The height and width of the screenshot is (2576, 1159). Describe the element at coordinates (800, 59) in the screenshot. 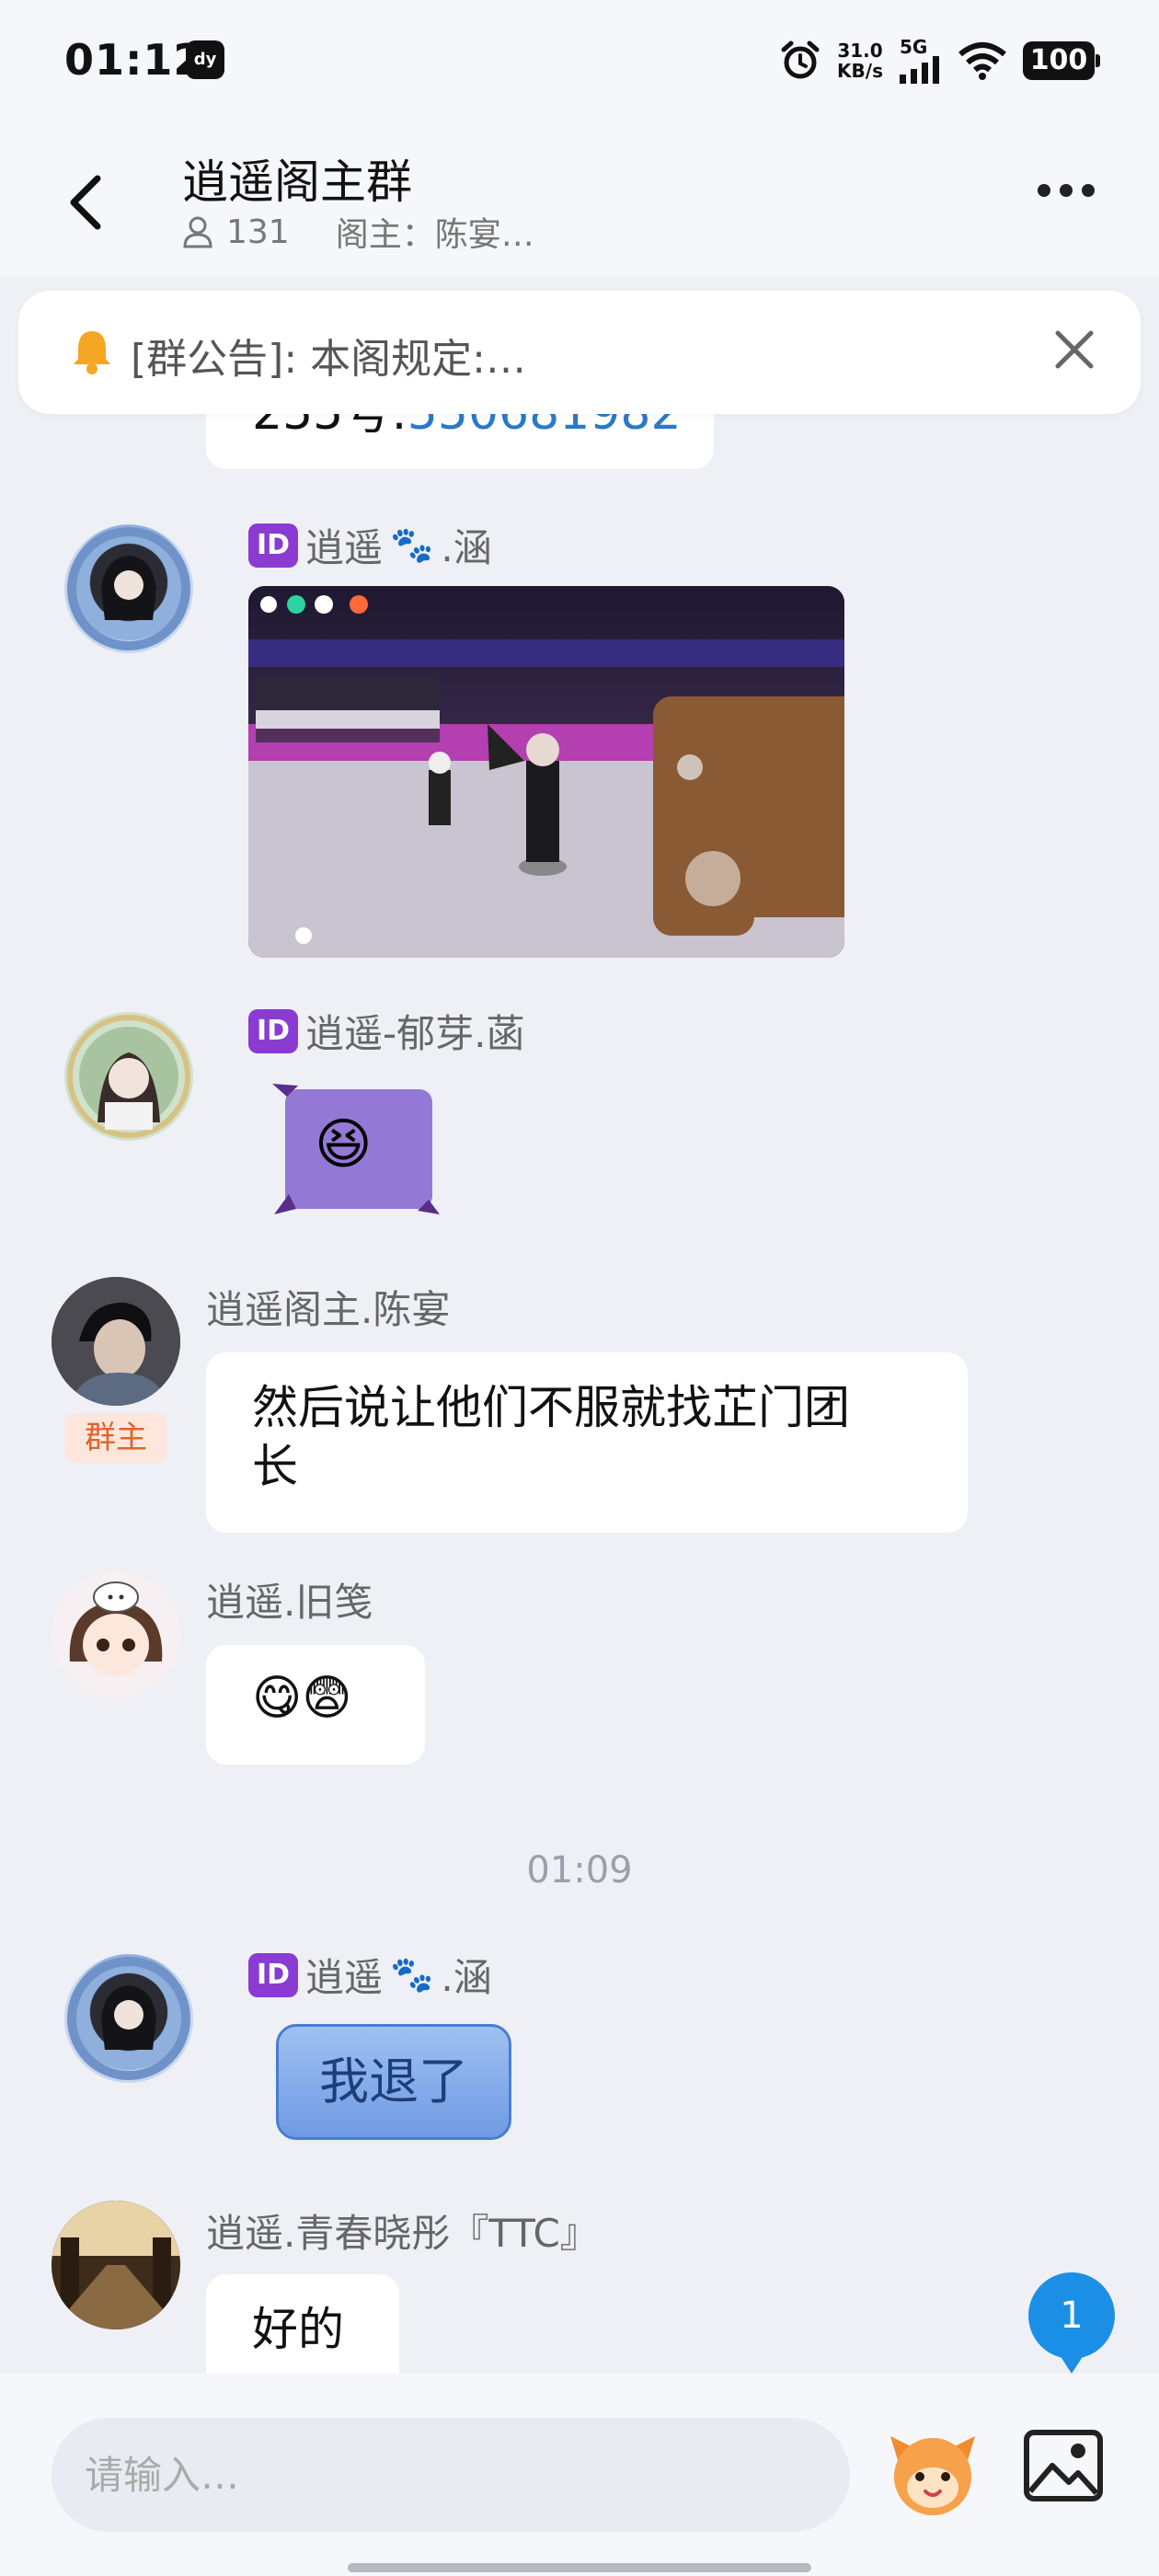

I see `alarm-icon` at that location.